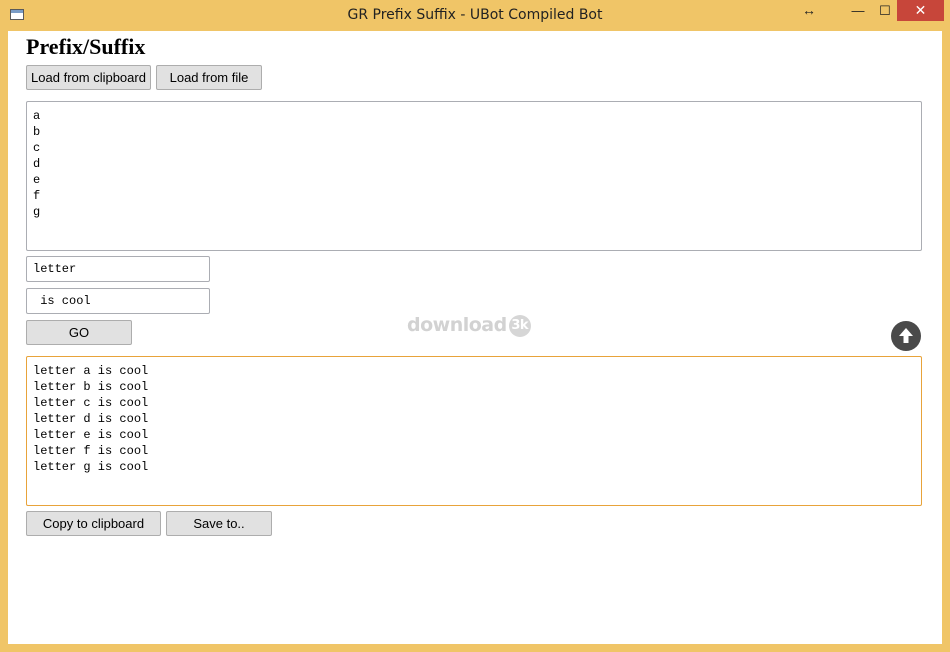 The image size is (950, 652). What do you see at coordinates (86, 46) in the screenshot?
I see `page-title: Prefix/Suffix` at bounding box center [86, 46].